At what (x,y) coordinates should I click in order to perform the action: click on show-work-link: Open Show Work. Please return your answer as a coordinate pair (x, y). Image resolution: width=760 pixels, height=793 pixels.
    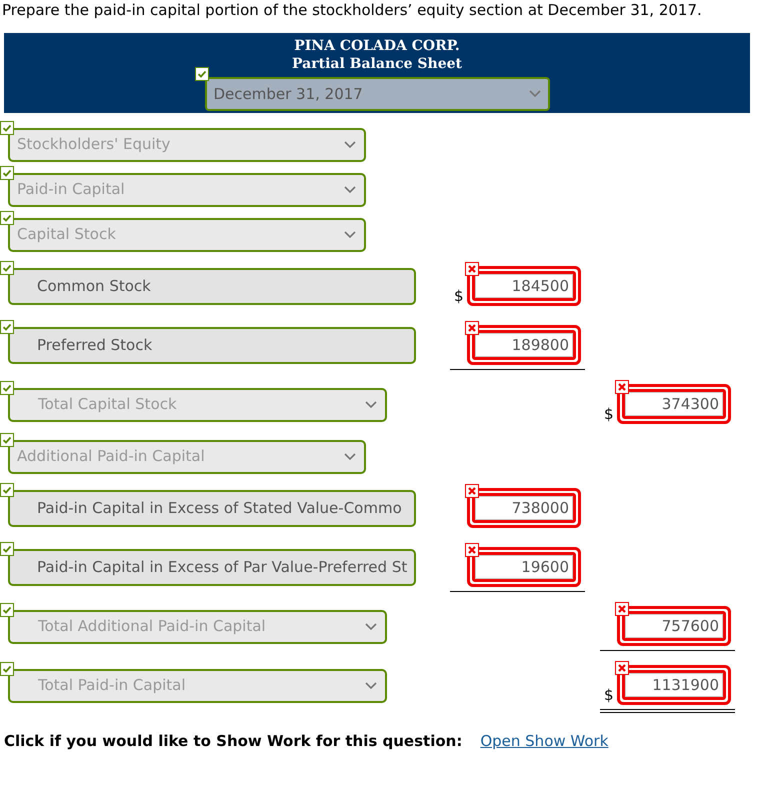
    Looking at the image, I should click on (544, 741).